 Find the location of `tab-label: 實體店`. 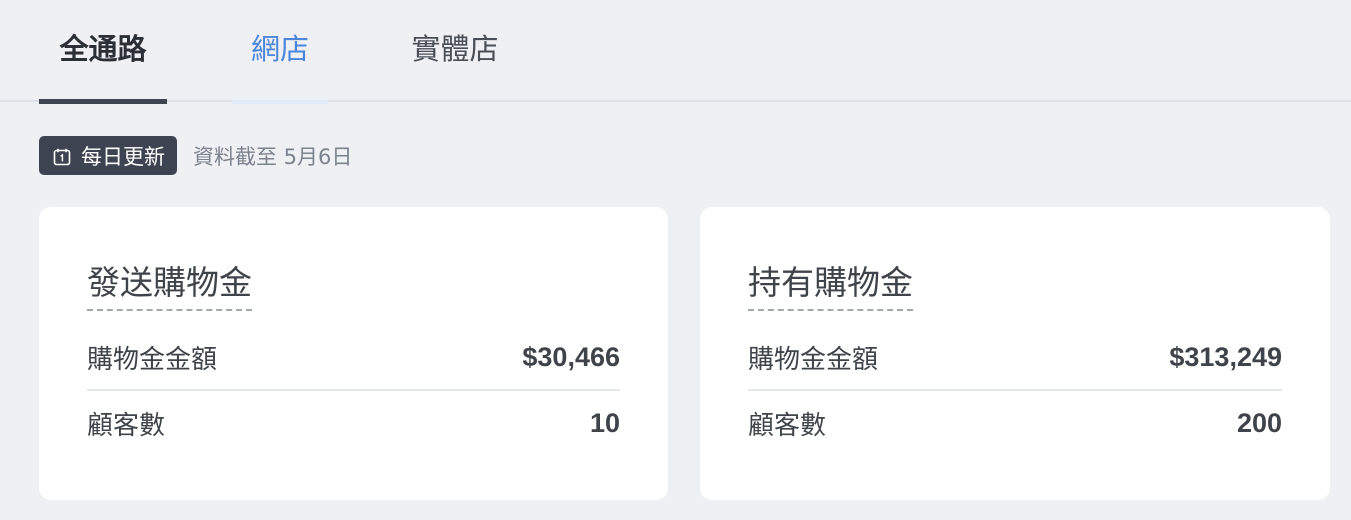

tab-label: 實體店 is located at coordinates (455, 49).